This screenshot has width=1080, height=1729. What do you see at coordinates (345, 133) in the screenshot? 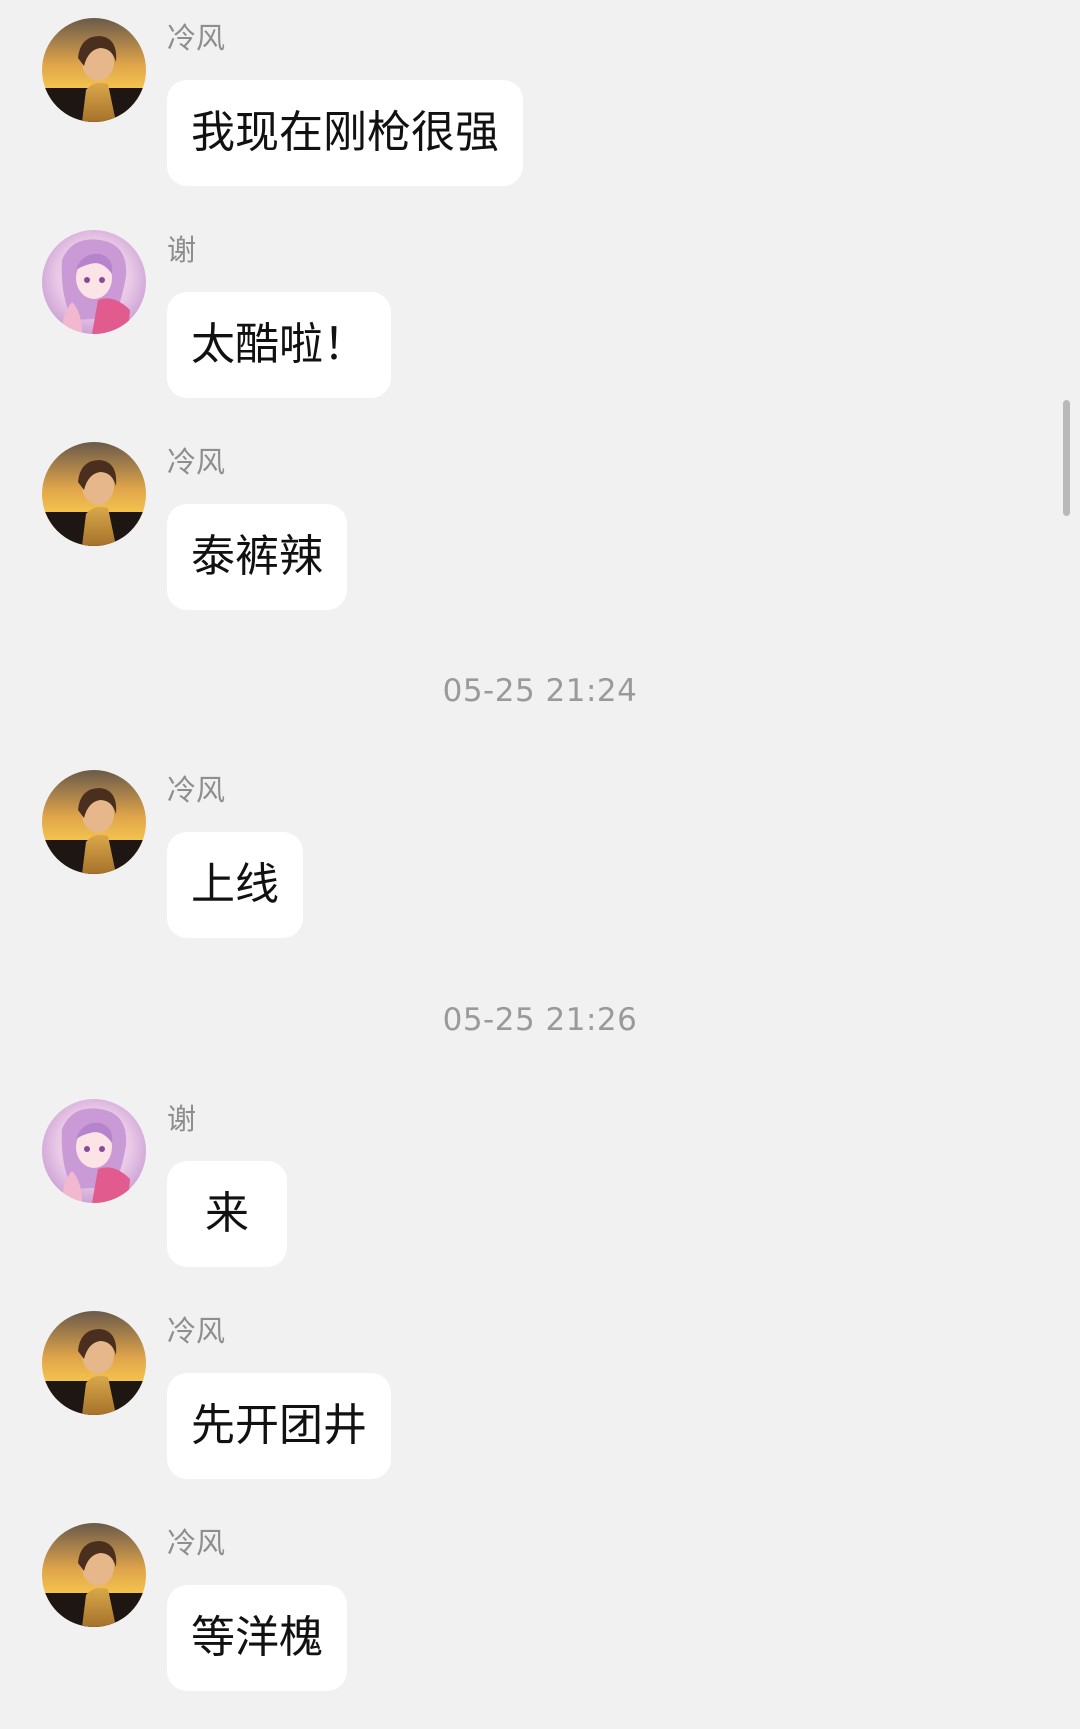
I see `message-bubble: 我现在刚枪很强` at bounding box center [345, 133].